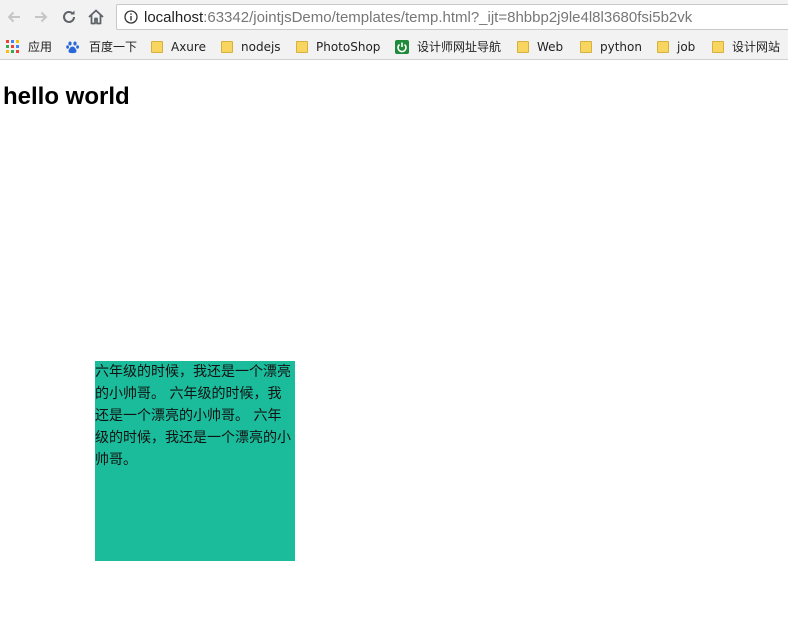  I want to click on forward-button, so click(41, 17).